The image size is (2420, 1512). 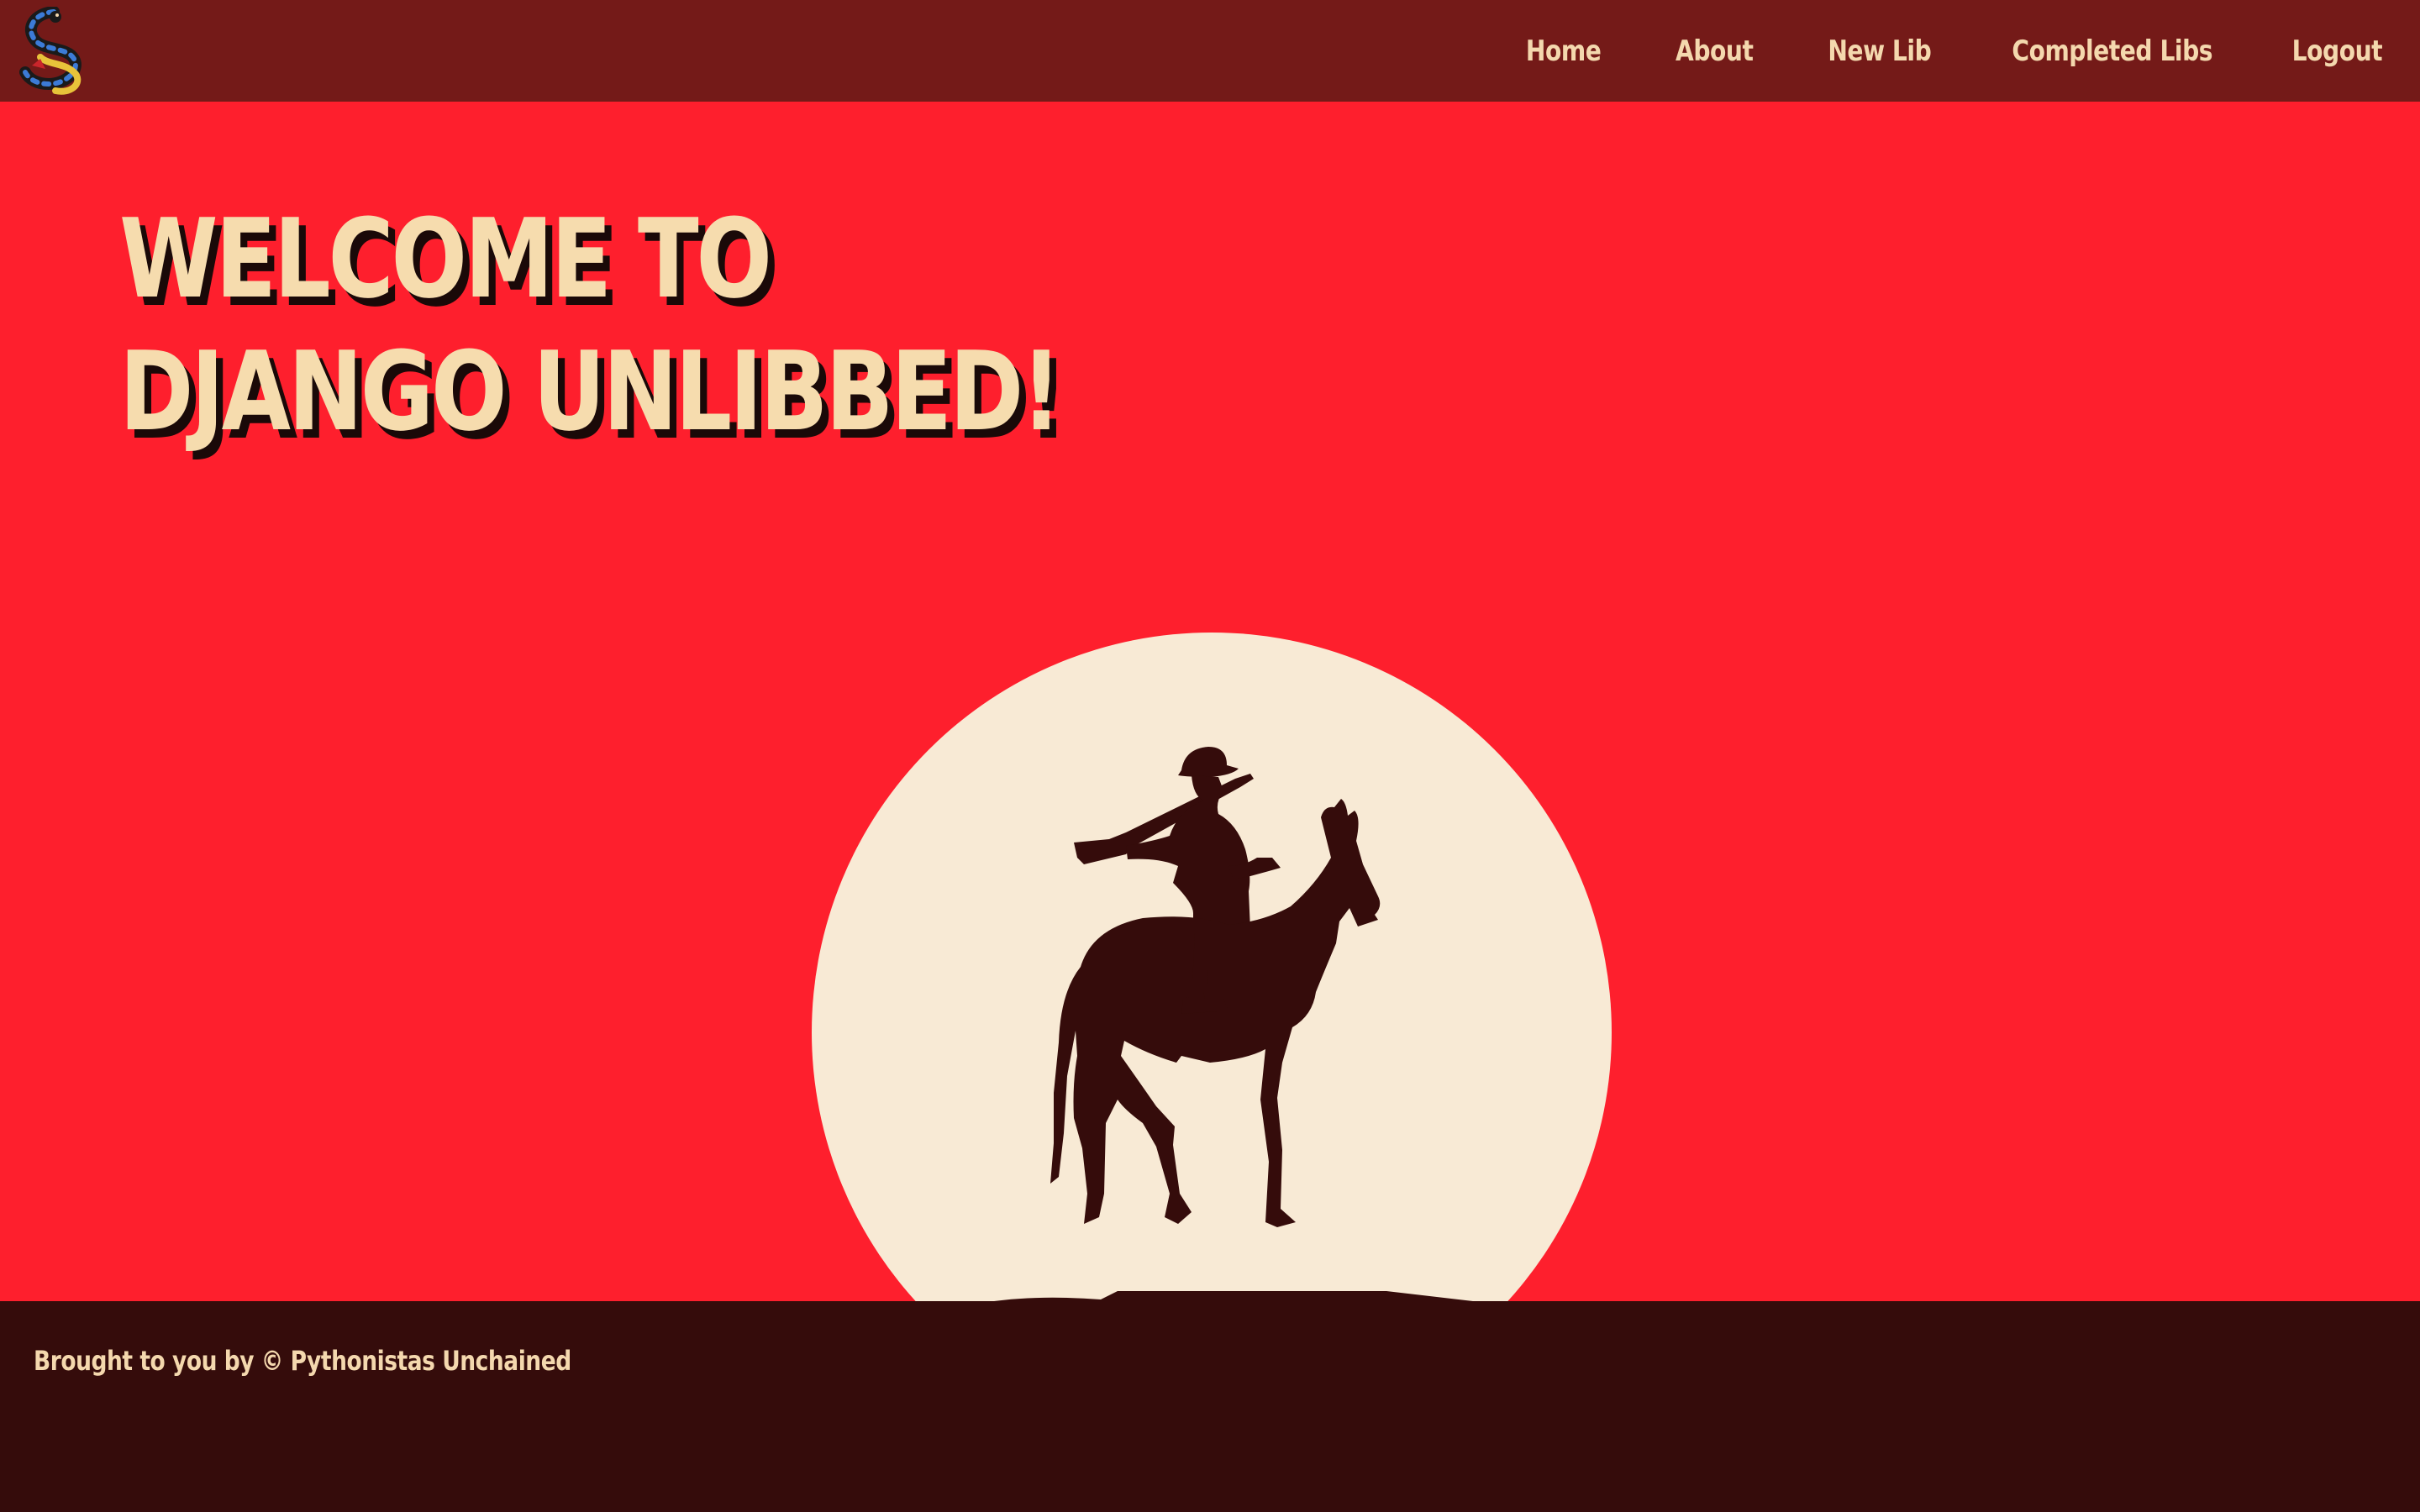 I want to click on nav-link-logout: Logout, so click(x=2337, y=51).